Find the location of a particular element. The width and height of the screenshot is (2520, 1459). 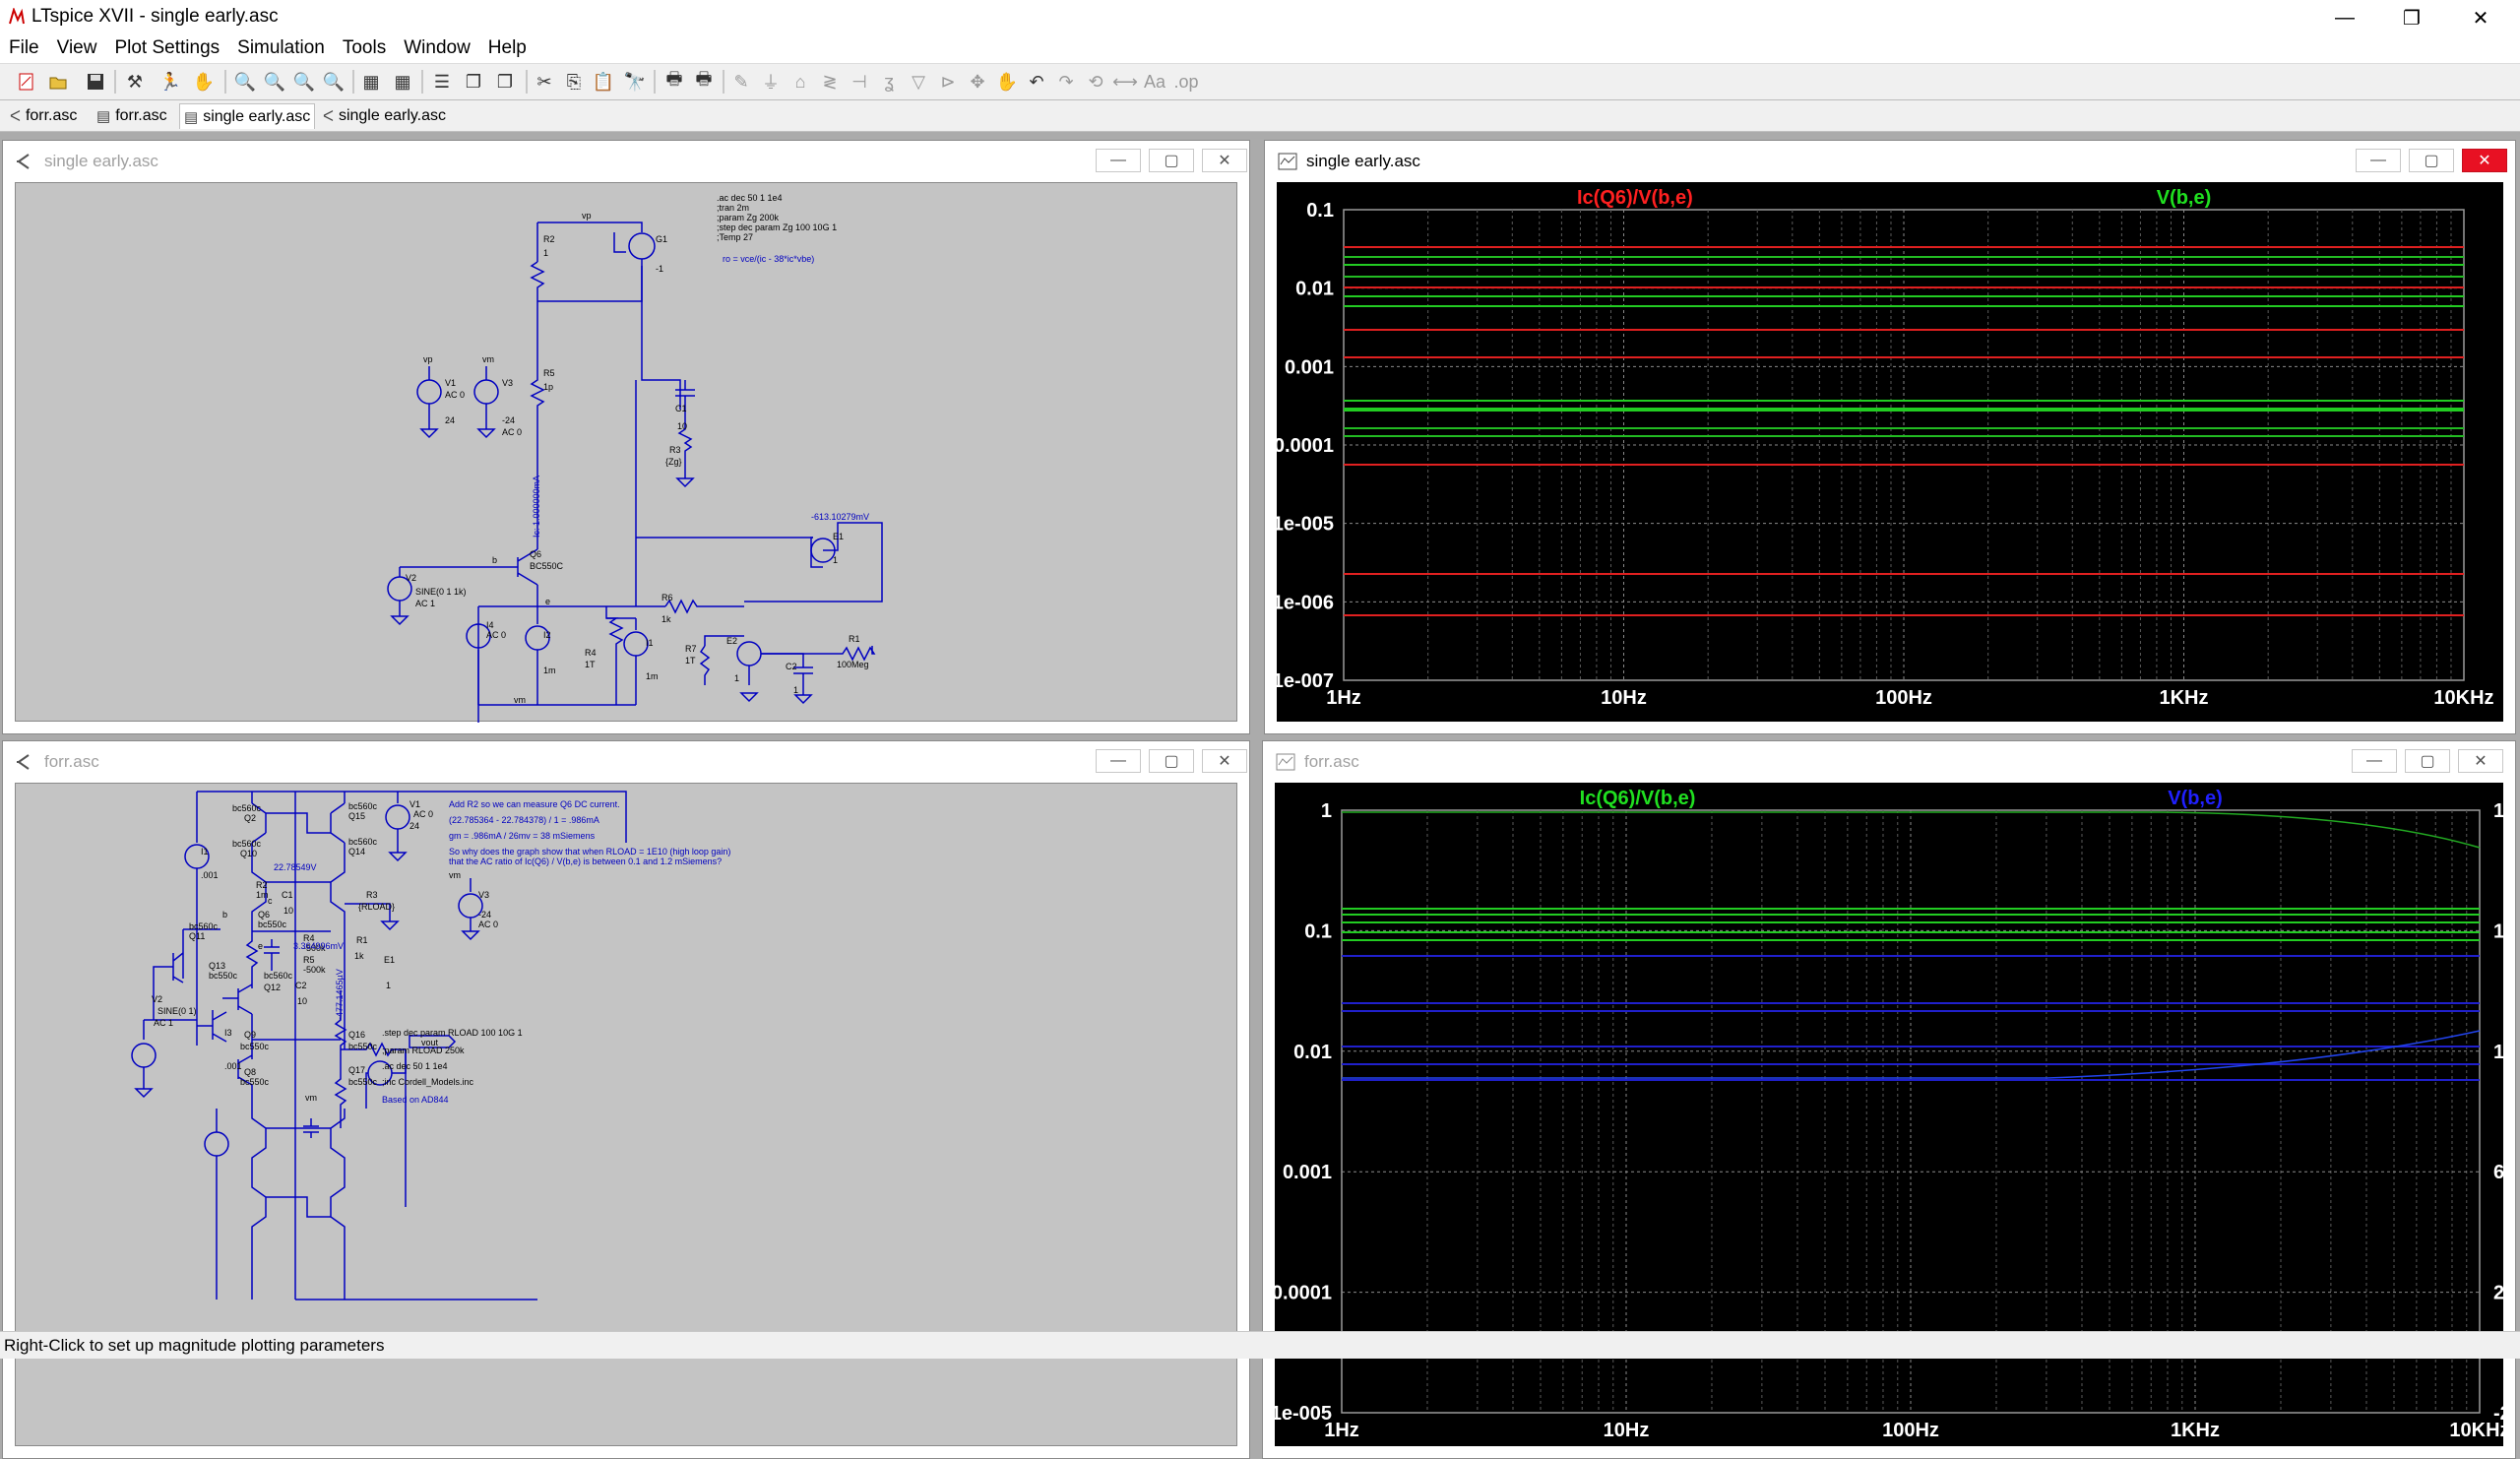

component-value: 10 is located at coordinates (682, 426).